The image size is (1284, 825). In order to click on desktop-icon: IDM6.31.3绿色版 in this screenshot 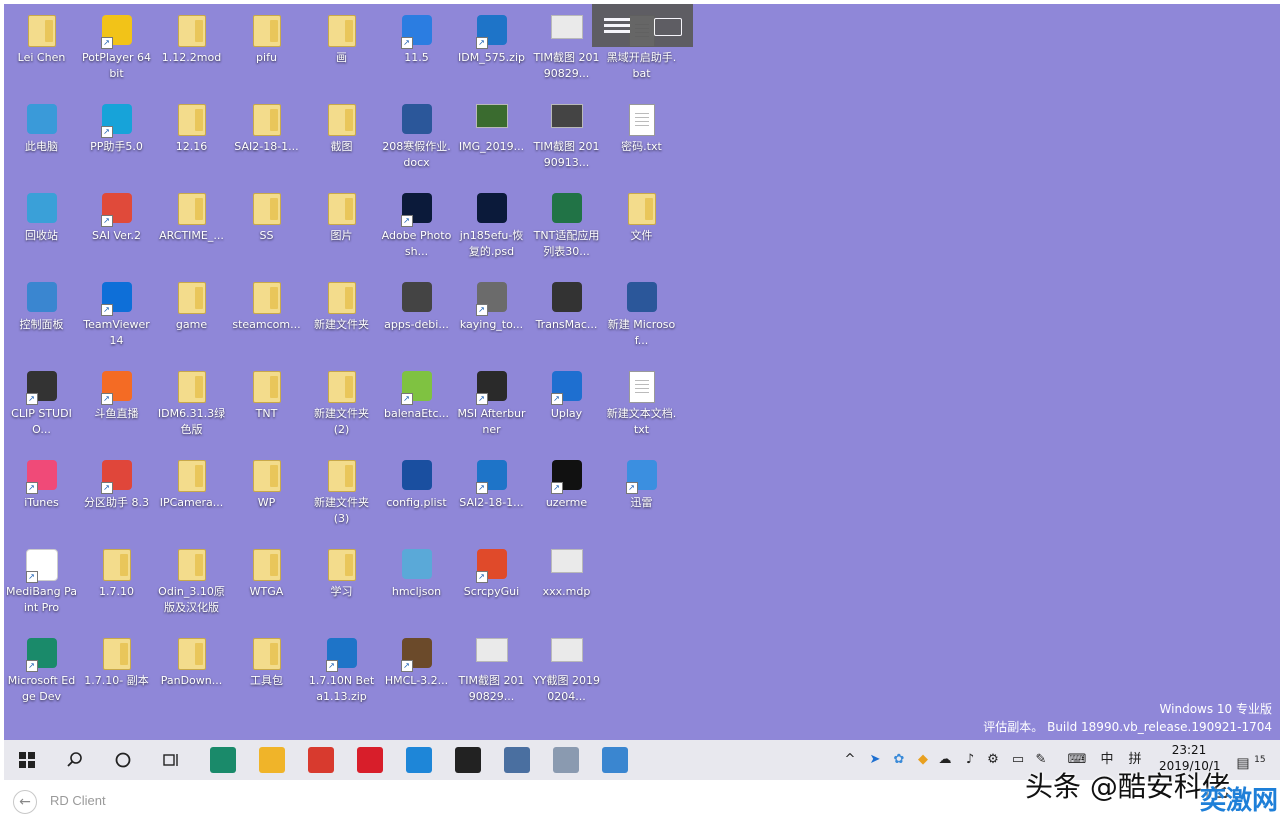, I will do `click(191, 407)`.